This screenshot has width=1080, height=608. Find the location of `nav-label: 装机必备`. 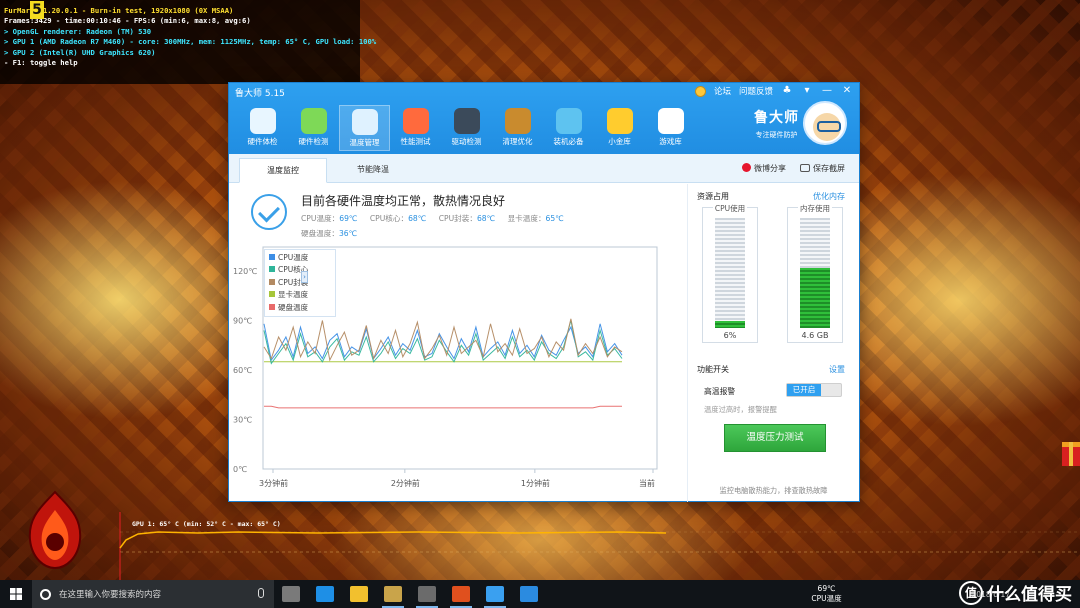

nav-label: 装机必备 is located at coordinates (568, 141).